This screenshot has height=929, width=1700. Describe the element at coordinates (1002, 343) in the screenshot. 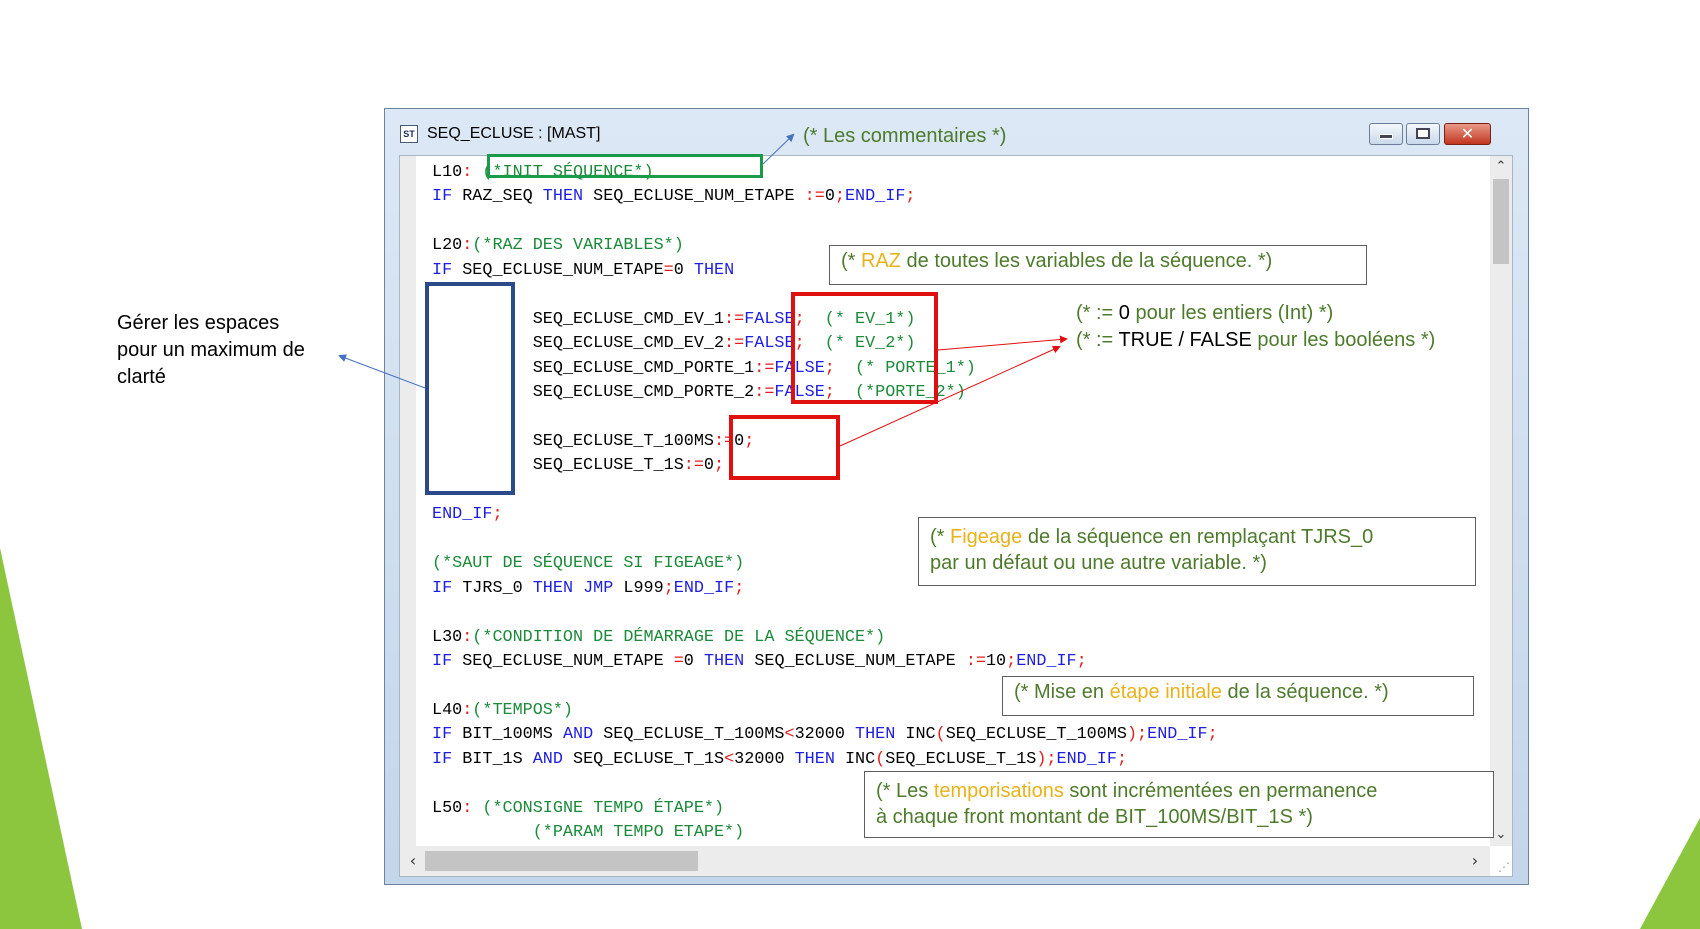

I see `bool-arrow` at that location.